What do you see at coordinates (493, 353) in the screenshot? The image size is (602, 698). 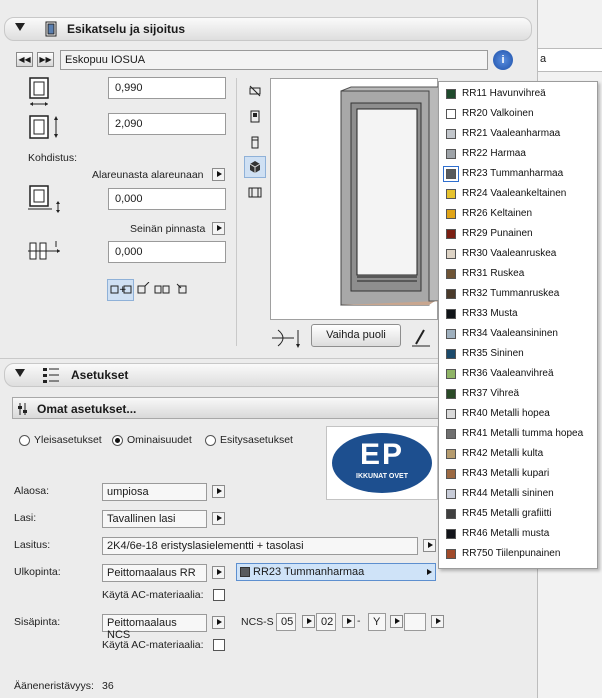 I see `color-menu-item-label: RR35 Sininen` at bounding box center [493, 353].